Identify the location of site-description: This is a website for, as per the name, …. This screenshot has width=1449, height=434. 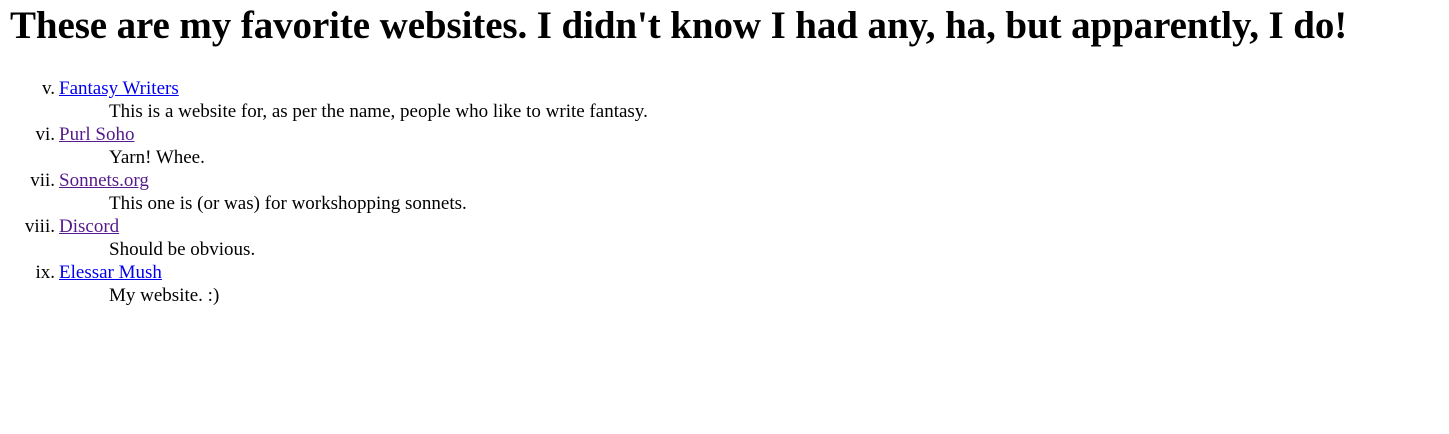
(378, 111).